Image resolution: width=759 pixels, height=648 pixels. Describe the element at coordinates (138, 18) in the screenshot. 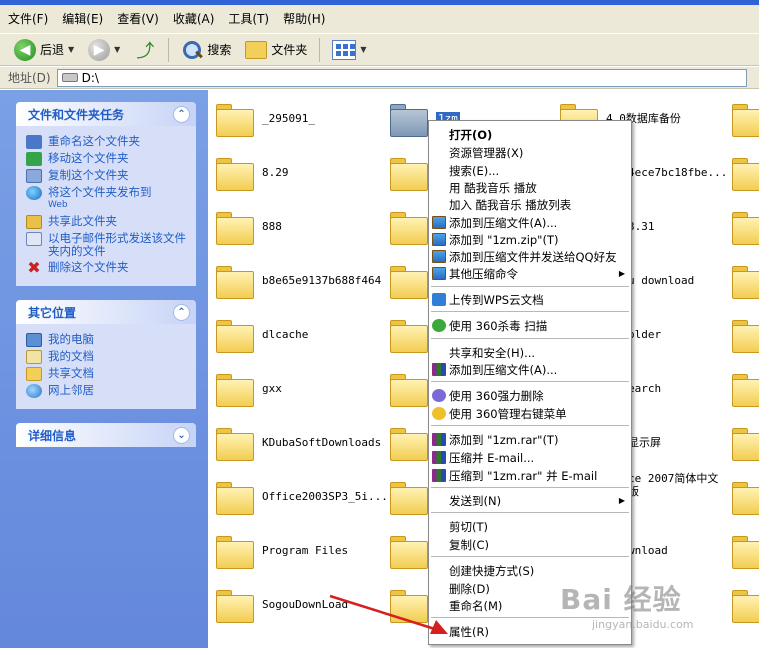

I see `menu-view: 查看(V)` at that location.